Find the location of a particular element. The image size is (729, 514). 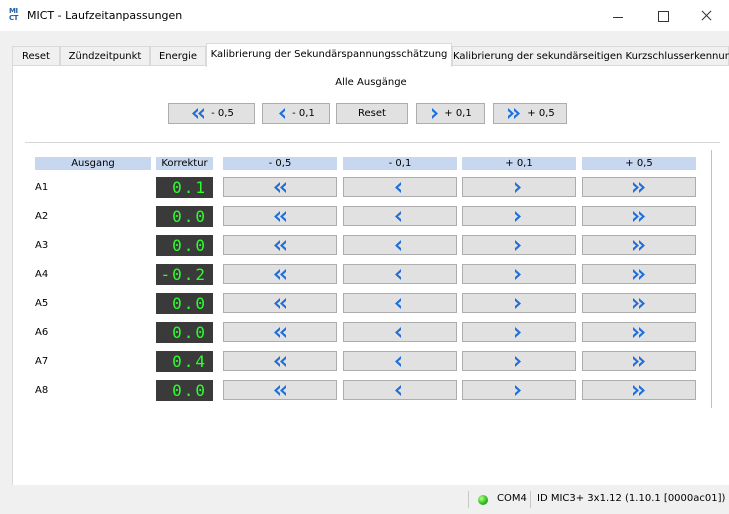

status-port: COM4 is located at coordinates (512, 498).